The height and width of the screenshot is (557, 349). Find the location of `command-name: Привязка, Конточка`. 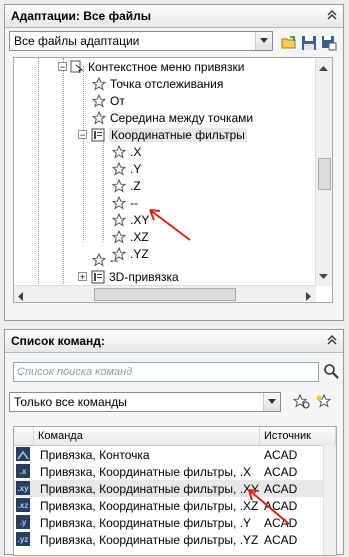

command-name: Привязка, Конточка is located at coordinates (95, 454).